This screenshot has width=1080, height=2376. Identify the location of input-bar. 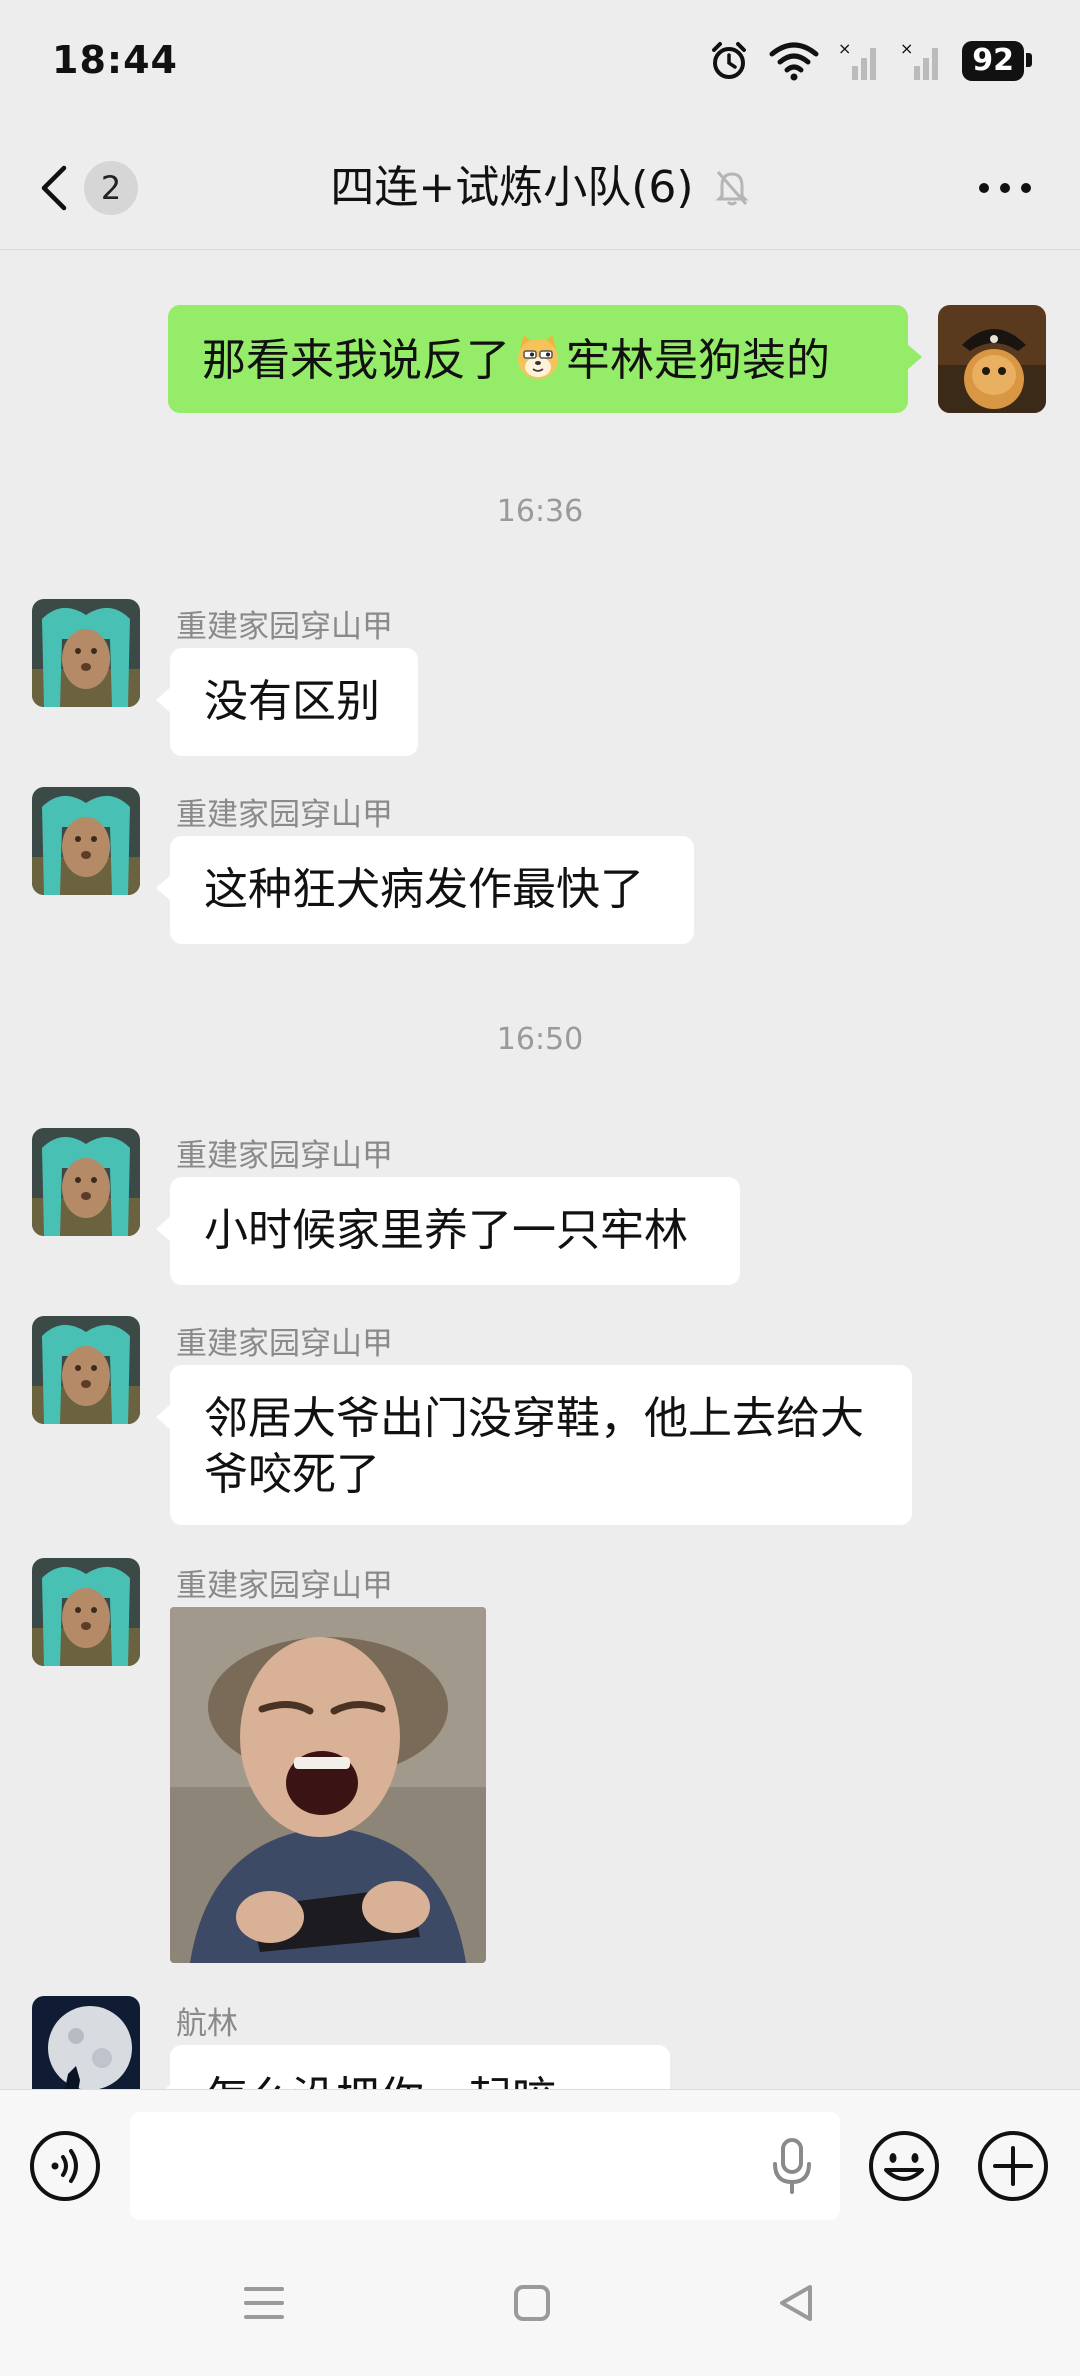
(540, 2159).